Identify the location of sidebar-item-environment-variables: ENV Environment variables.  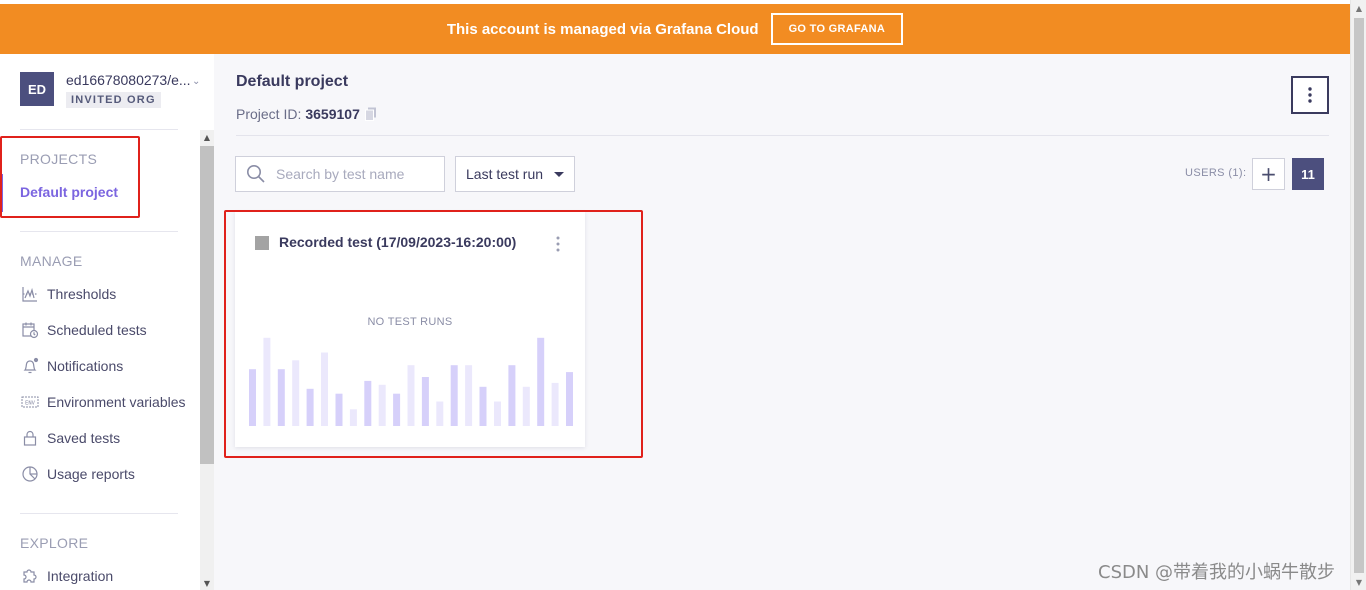
(103, 402).